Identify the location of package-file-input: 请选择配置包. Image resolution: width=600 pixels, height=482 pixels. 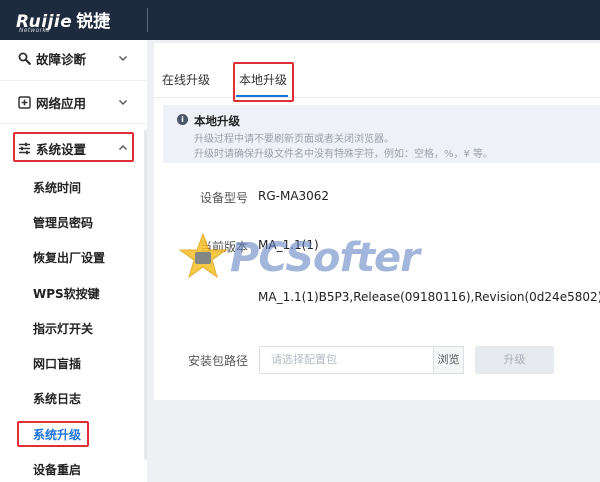
(346, 360).